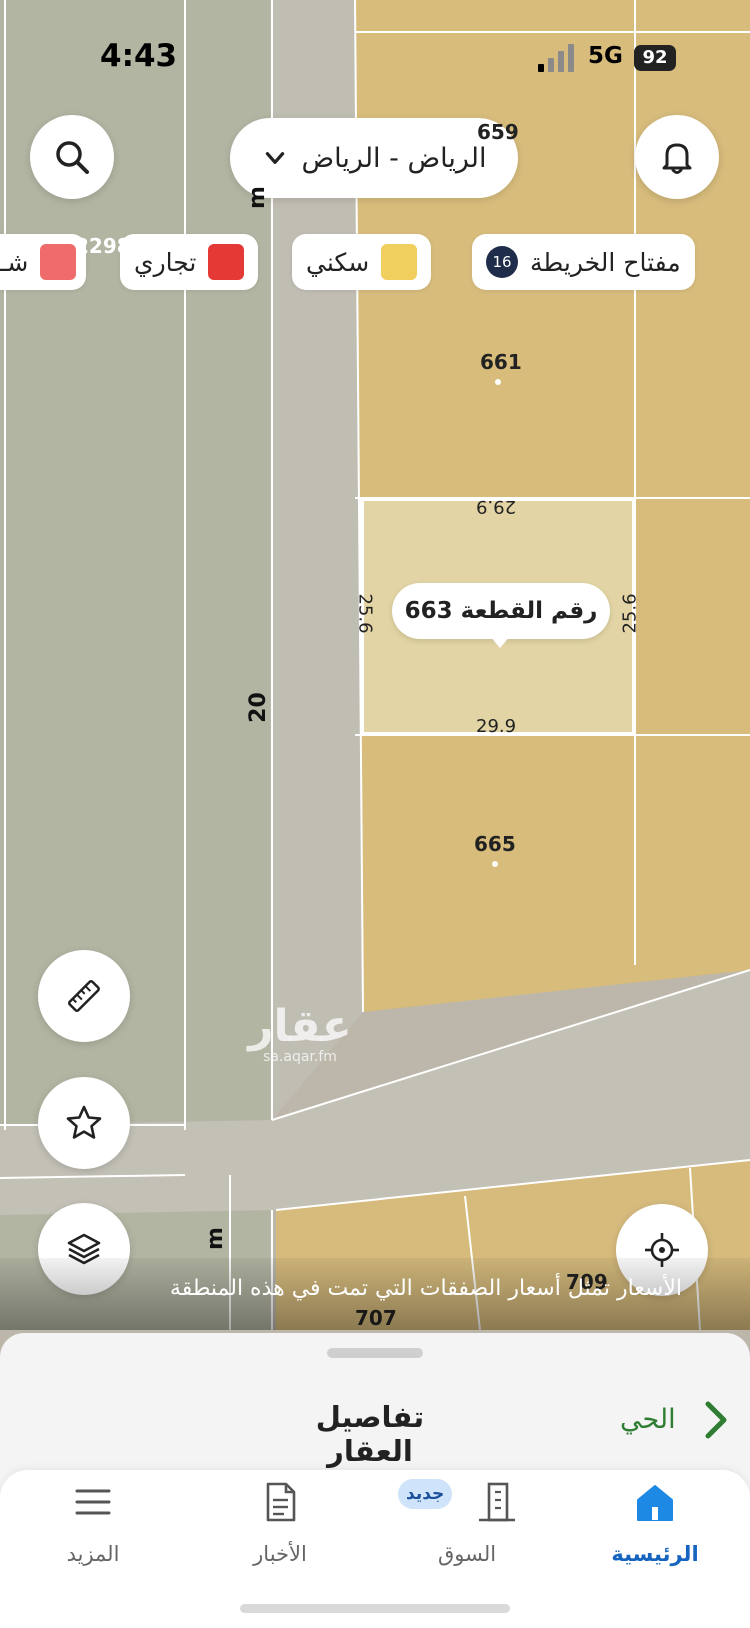 The height and width of the screenshot is (1628, 750). Describe the element at coordinates (467, 1554) in the screenshot. I see `tab-label: السوق` at that location.